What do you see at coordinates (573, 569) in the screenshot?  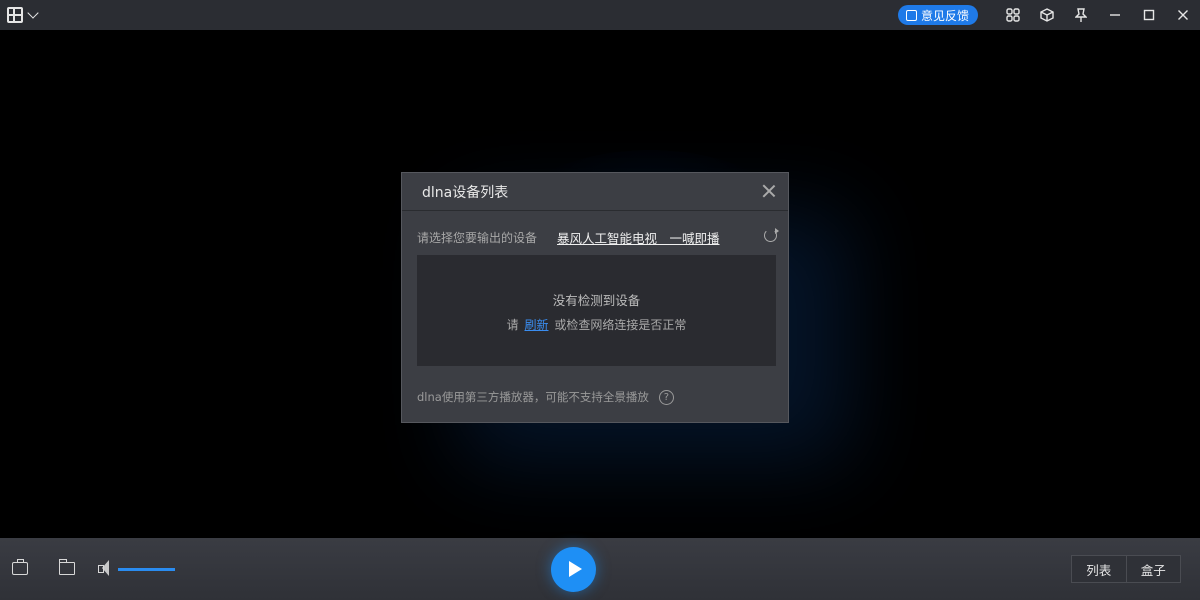 I see `play-button` at bounding box center [573, 569].